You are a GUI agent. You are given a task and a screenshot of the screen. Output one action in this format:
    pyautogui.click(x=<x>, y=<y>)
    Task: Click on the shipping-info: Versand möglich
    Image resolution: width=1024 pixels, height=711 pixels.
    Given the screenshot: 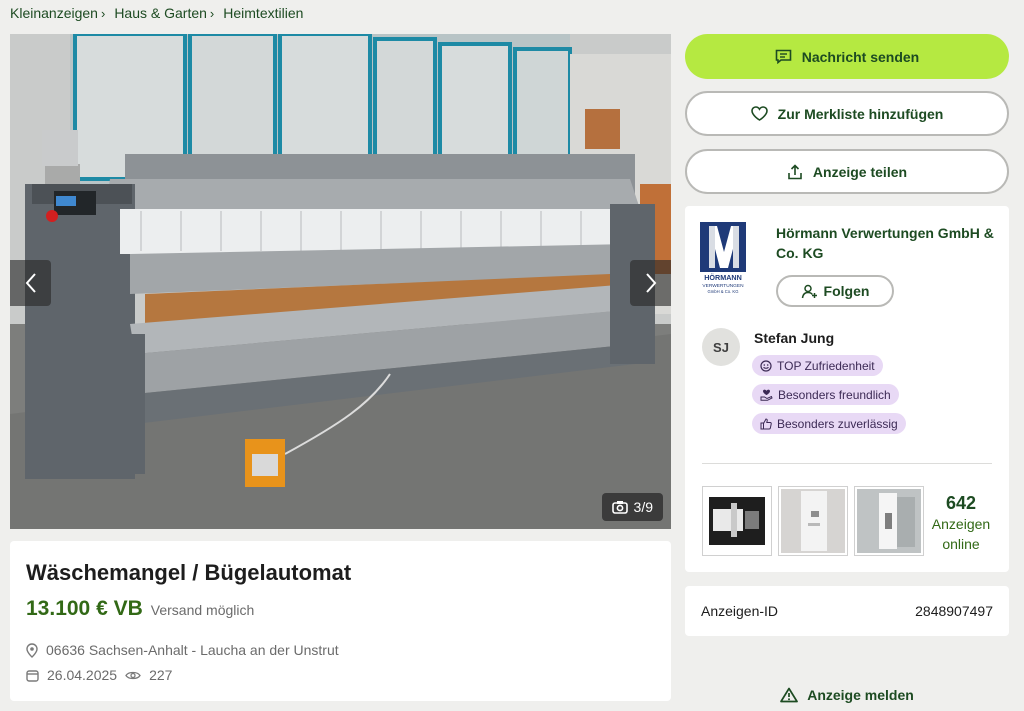 What is the action you would take?
    pyautogui.click(x=202, y=610)
    